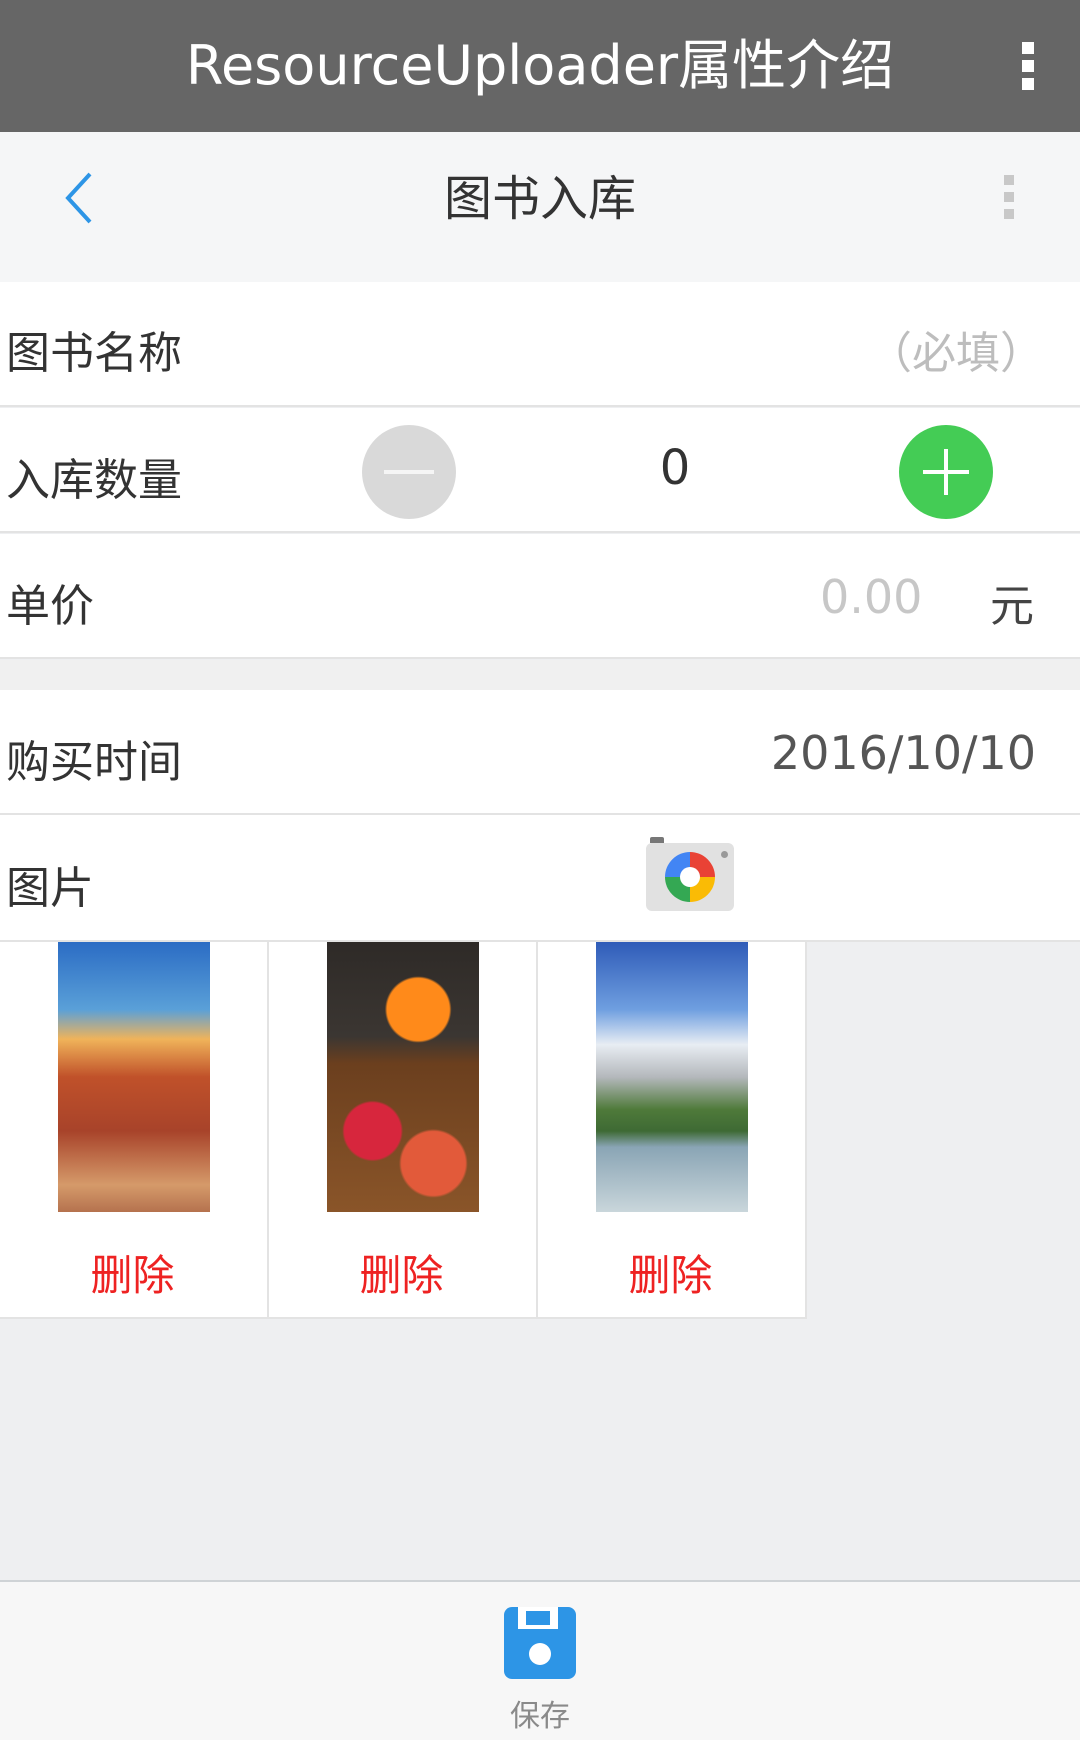 The image size is (1080, 1740). What do you see at coordinates (1012, 606) in the screenshot?
I see `price-unit: 元` at bounding box center [1012, 606].